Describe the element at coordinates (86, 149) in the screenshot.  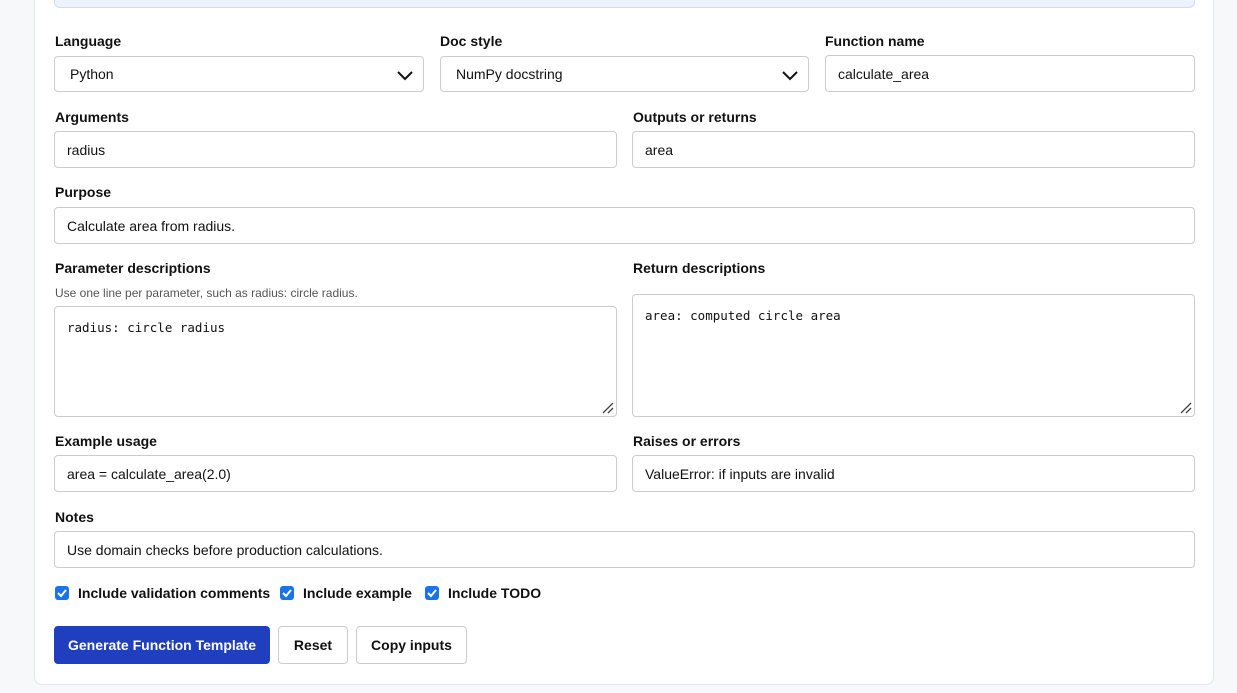
I see `arguments-value: radius` at that location.